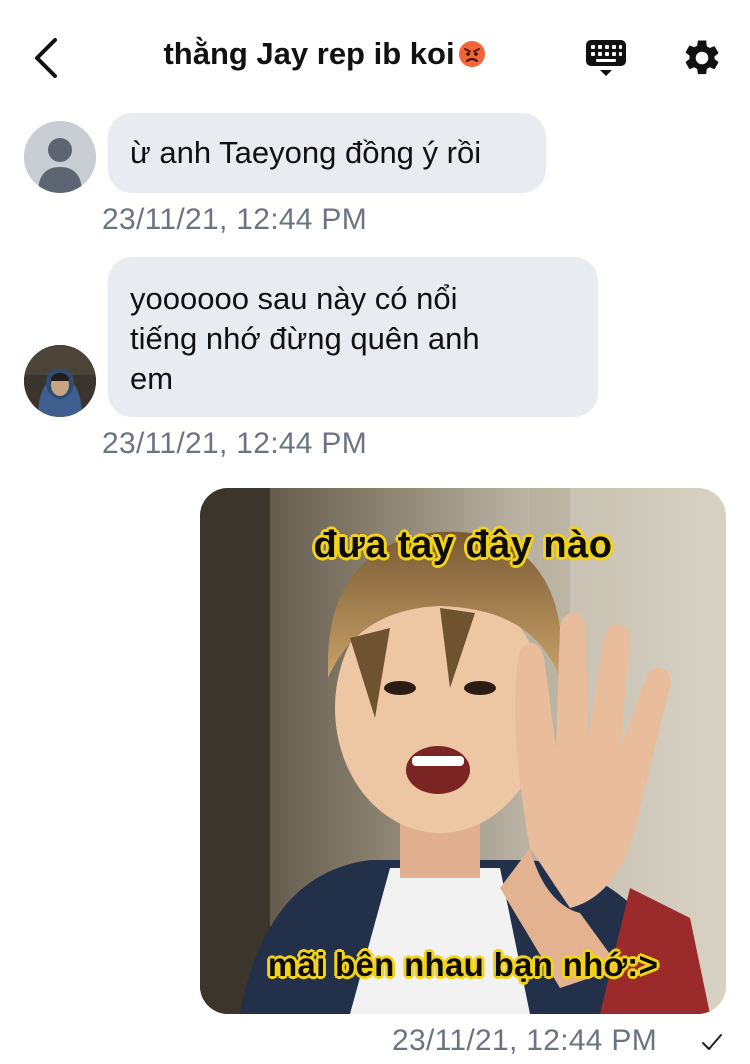 The height and width of the screenshot is (1064, 750). I want to click on conversation-title: thằng Jay rep ib koi, so click(325, 54).